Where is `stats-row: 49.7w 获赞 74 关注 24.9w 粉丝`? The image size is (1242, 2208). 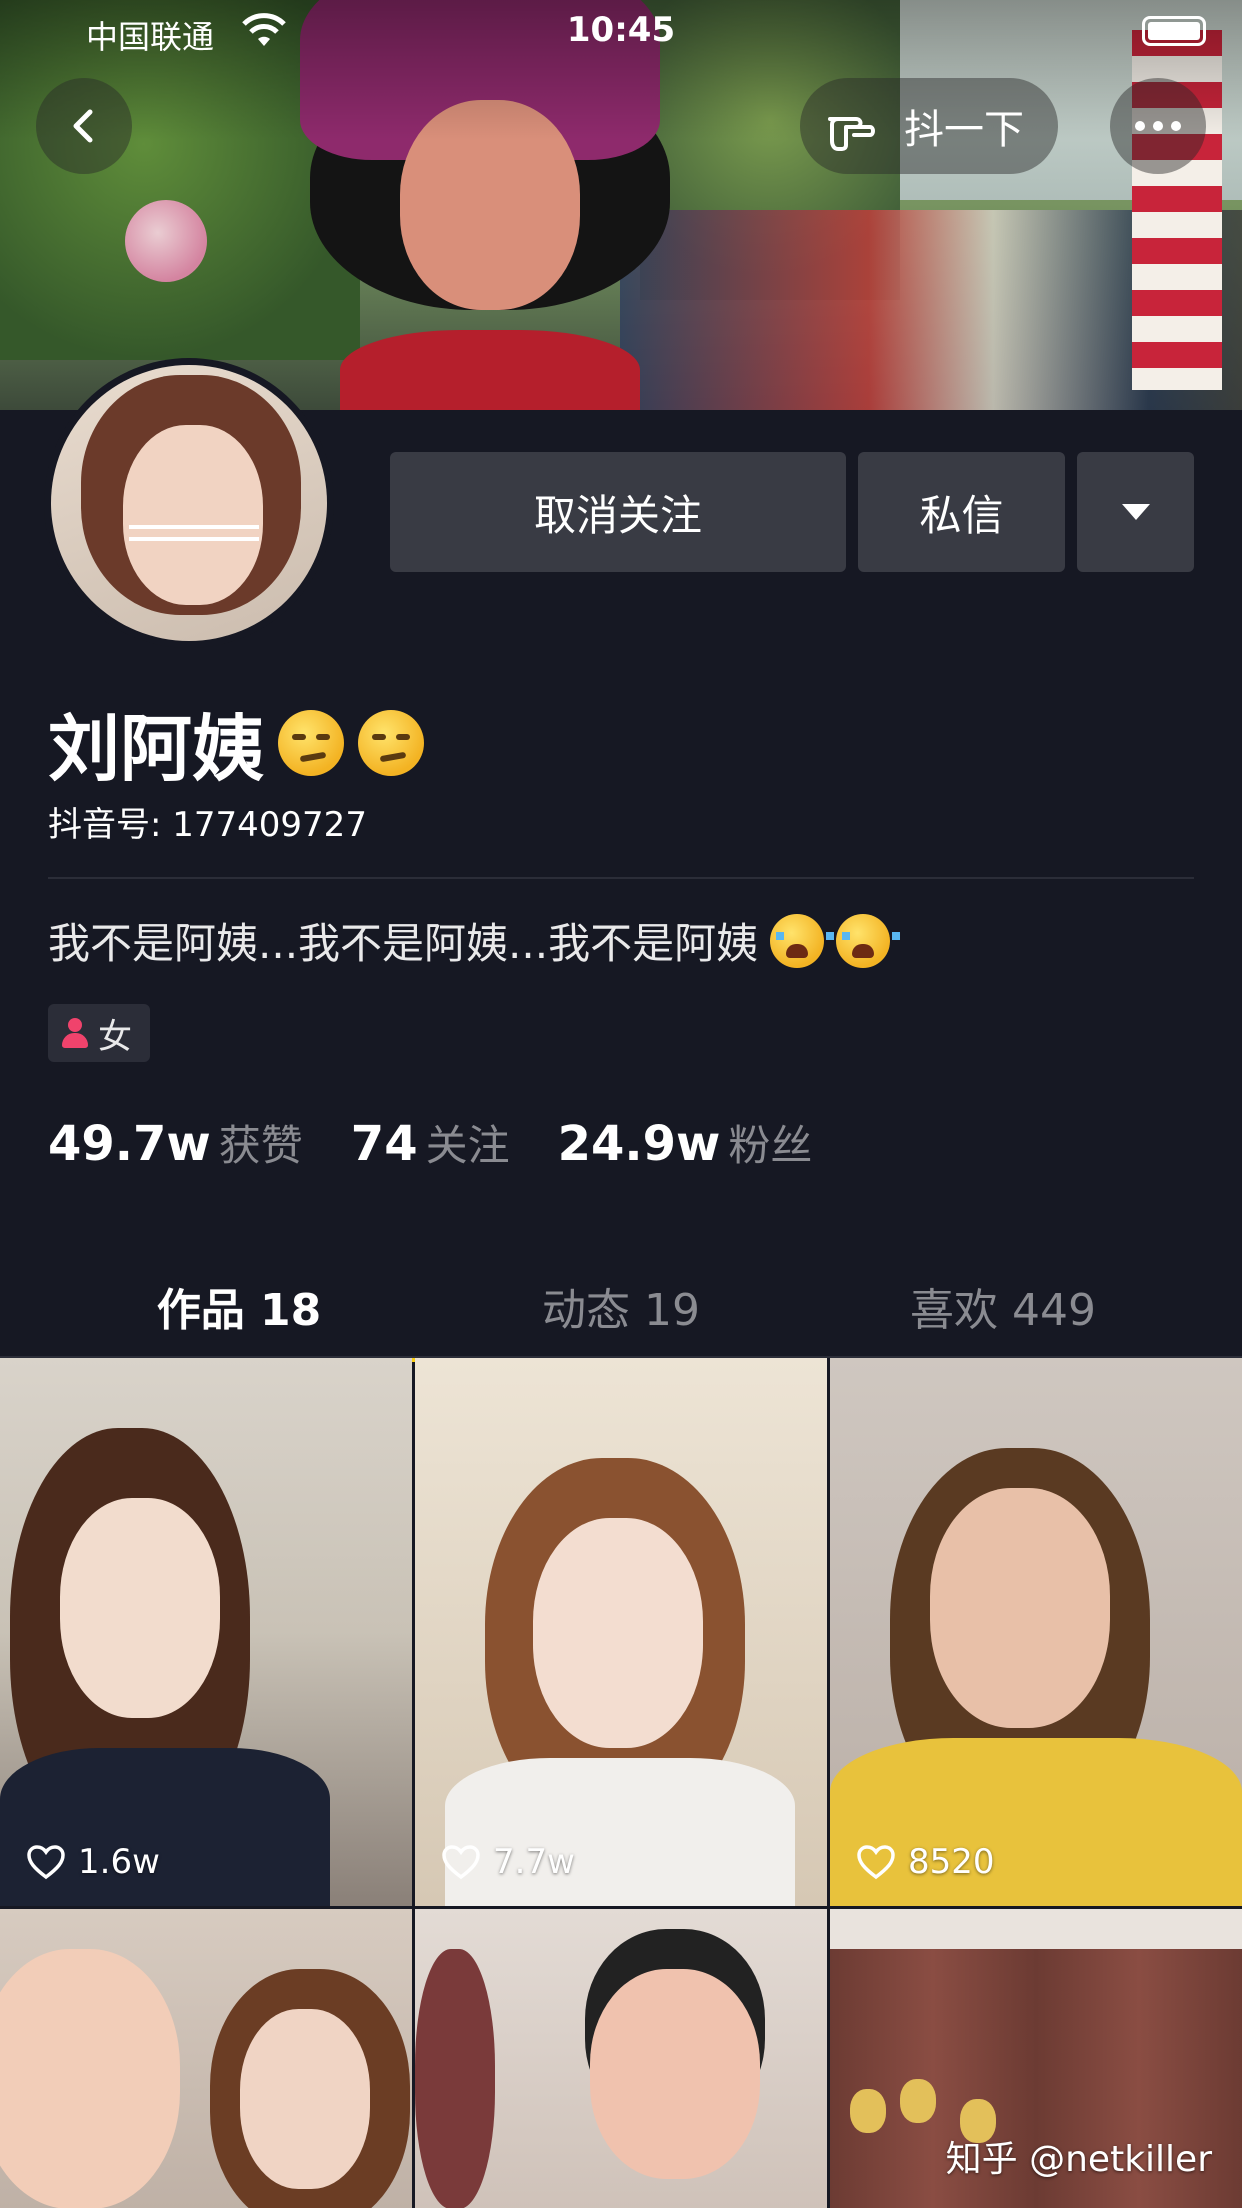 stats-row: 49.7w 获赞 74 关注 24.9w 粉丝 is located at coordinates (454, 1142).